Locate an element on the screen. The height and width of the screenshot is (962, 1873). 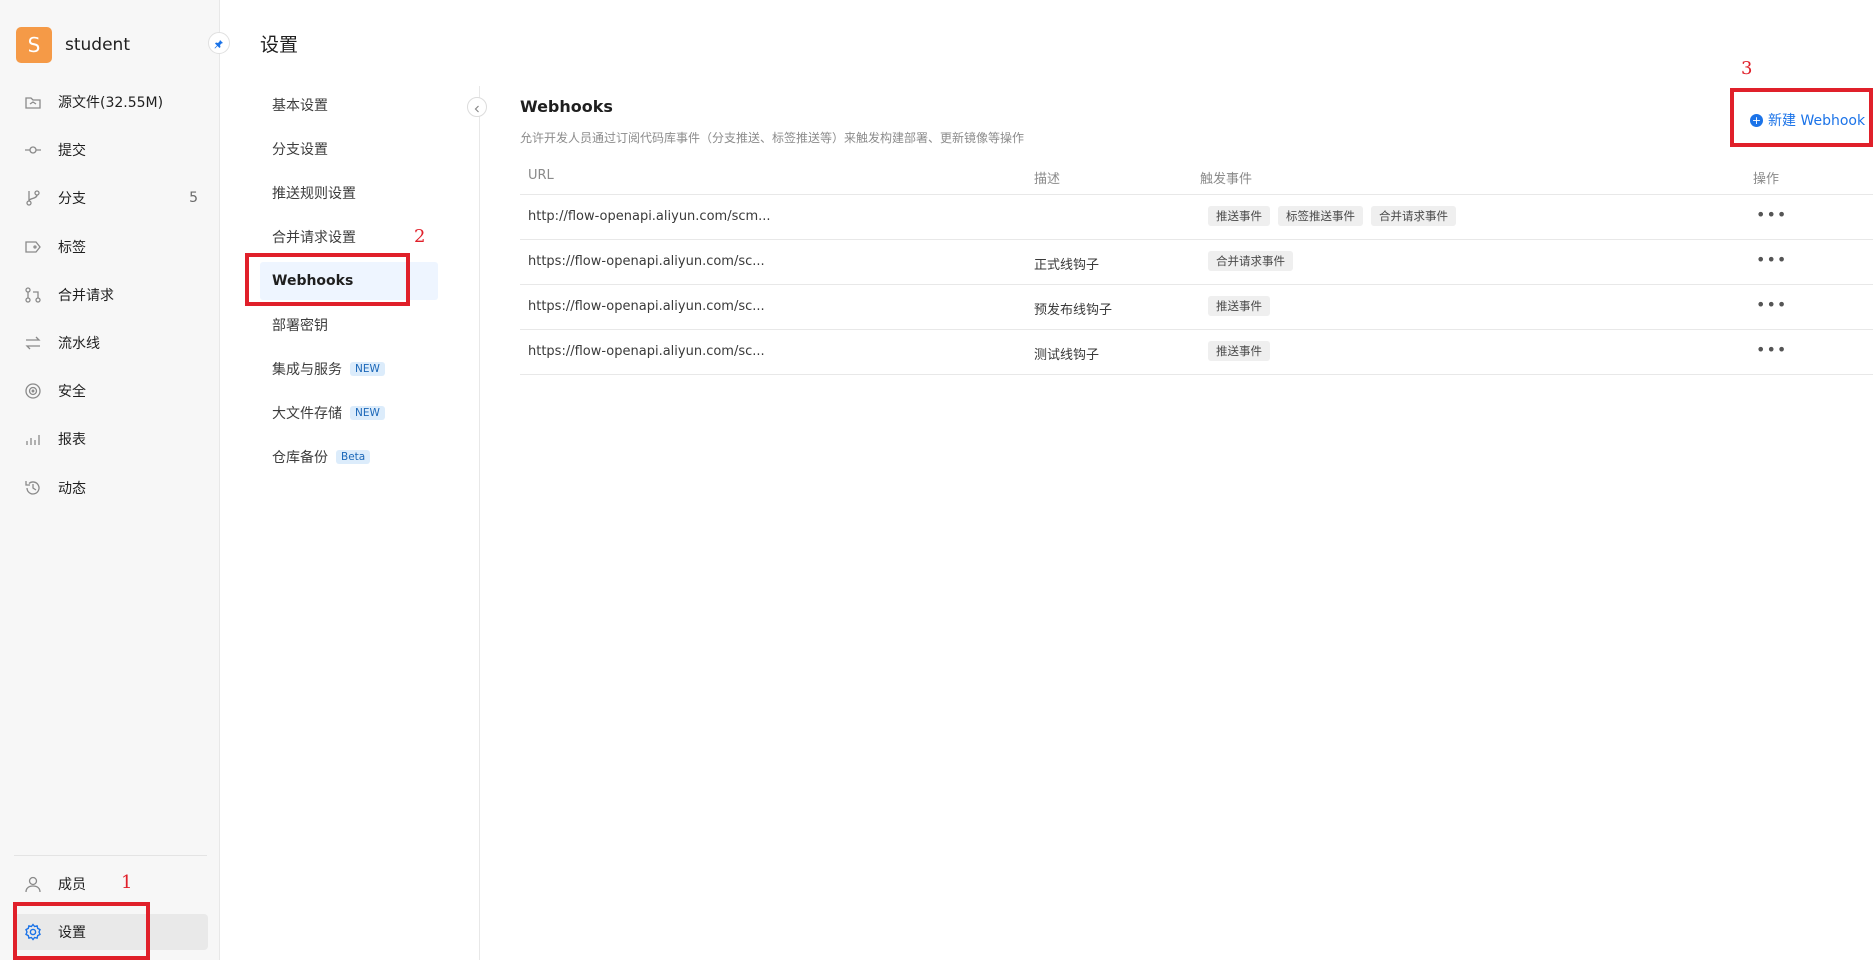
webhook-events: 合并请求事件 is located at coordinates (1250, 261).